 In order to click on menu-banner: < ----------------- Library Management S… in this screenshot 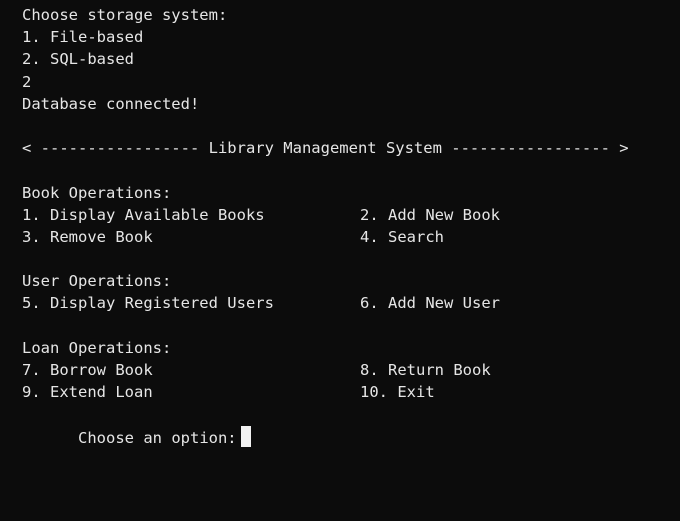, I will do `click(325, 148)`.